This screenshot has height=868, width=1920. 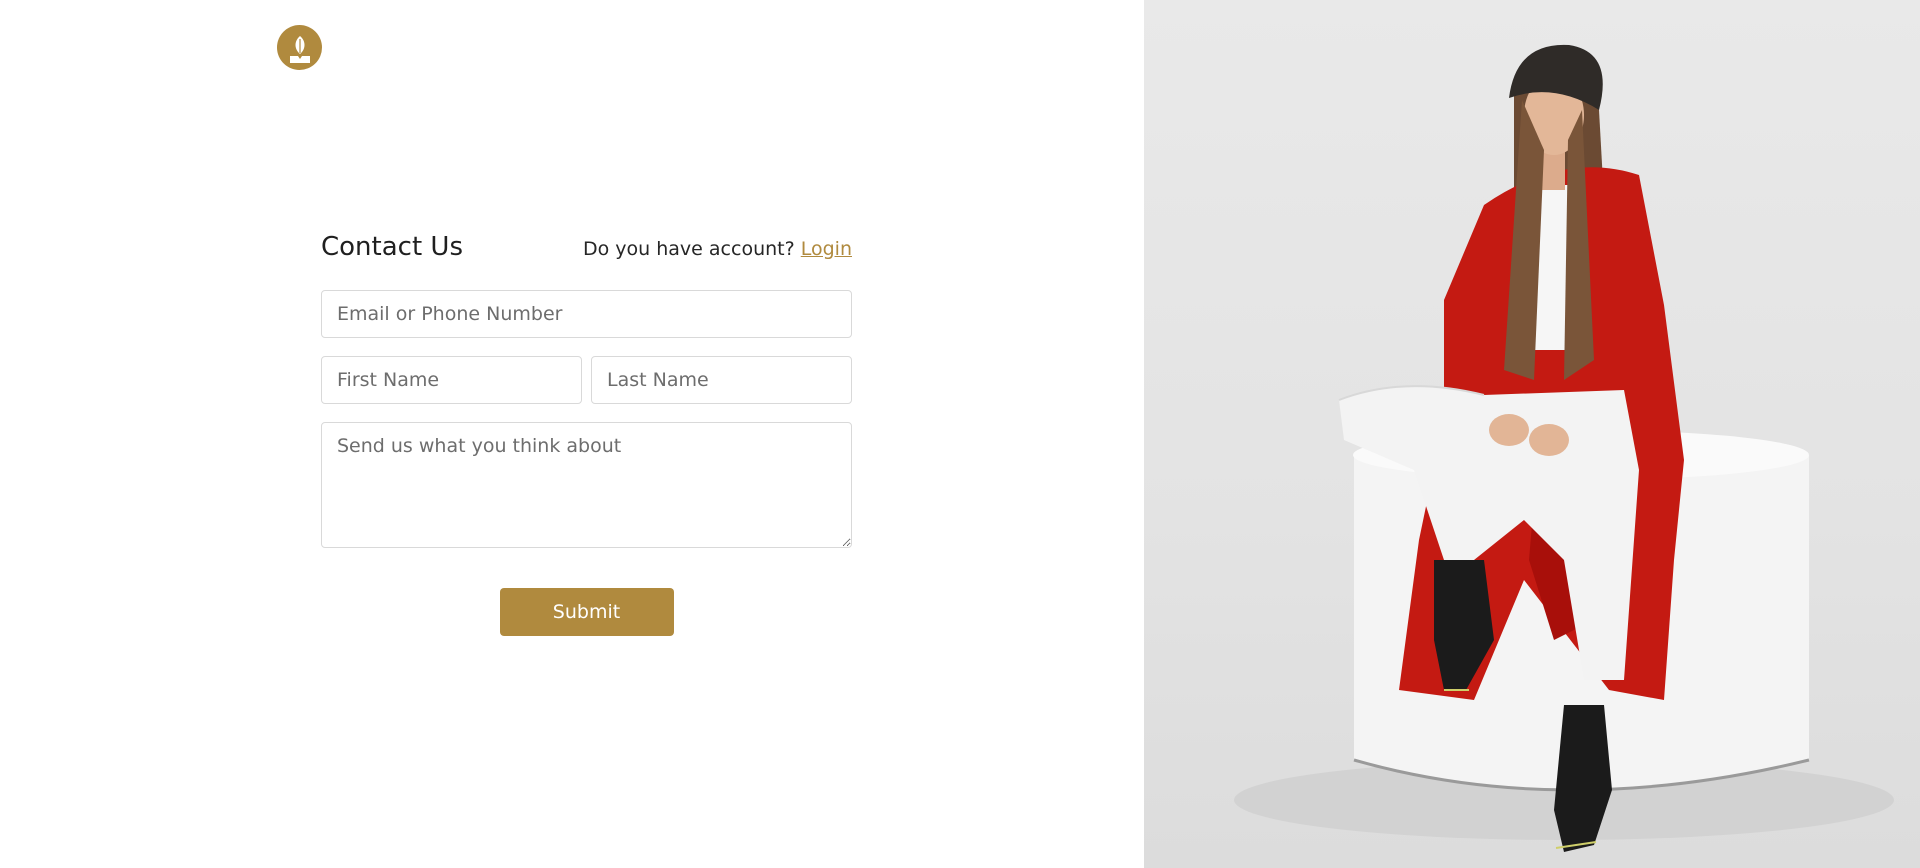 What do you see at coordinates (392, 247) in the screenshot?
I see `page-title: Contact Us` at bounding box center [392, 247].